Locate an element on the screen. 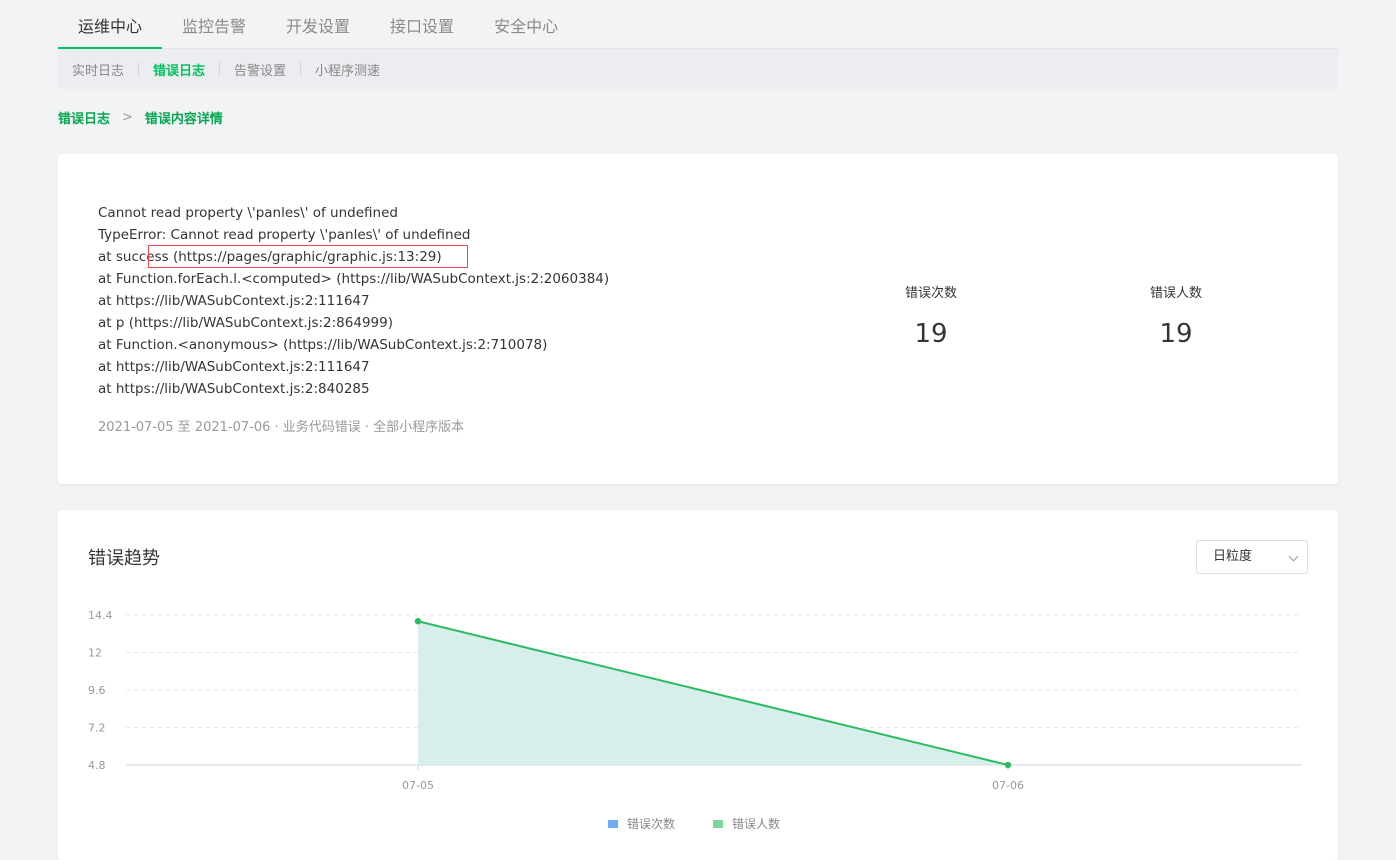  stat-error-users: 错误人数 19 is located at coordinates (1176, 315).